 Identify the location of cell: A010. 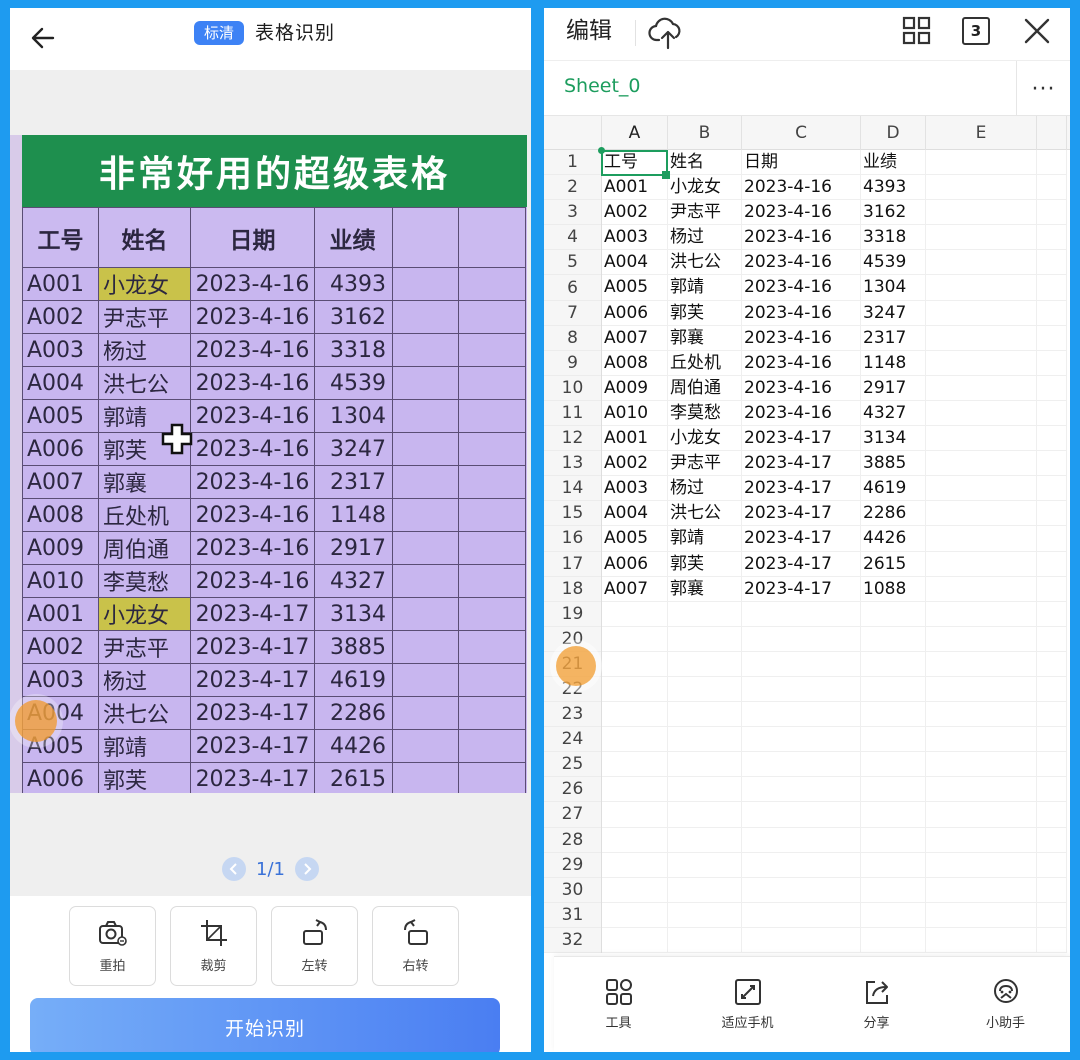
(635, 413).